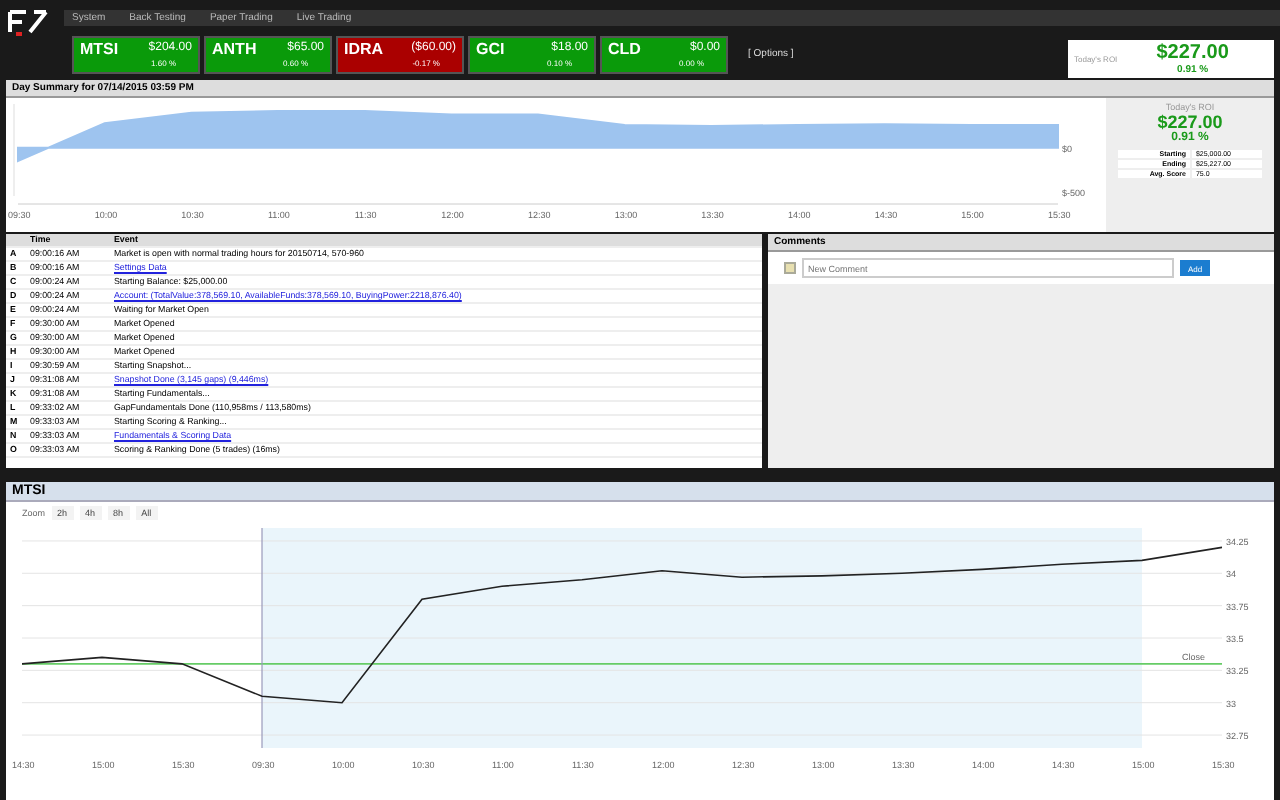  Describe the element at coordinates (790, 268) in the screenshot. I see `note-icon` at that location.